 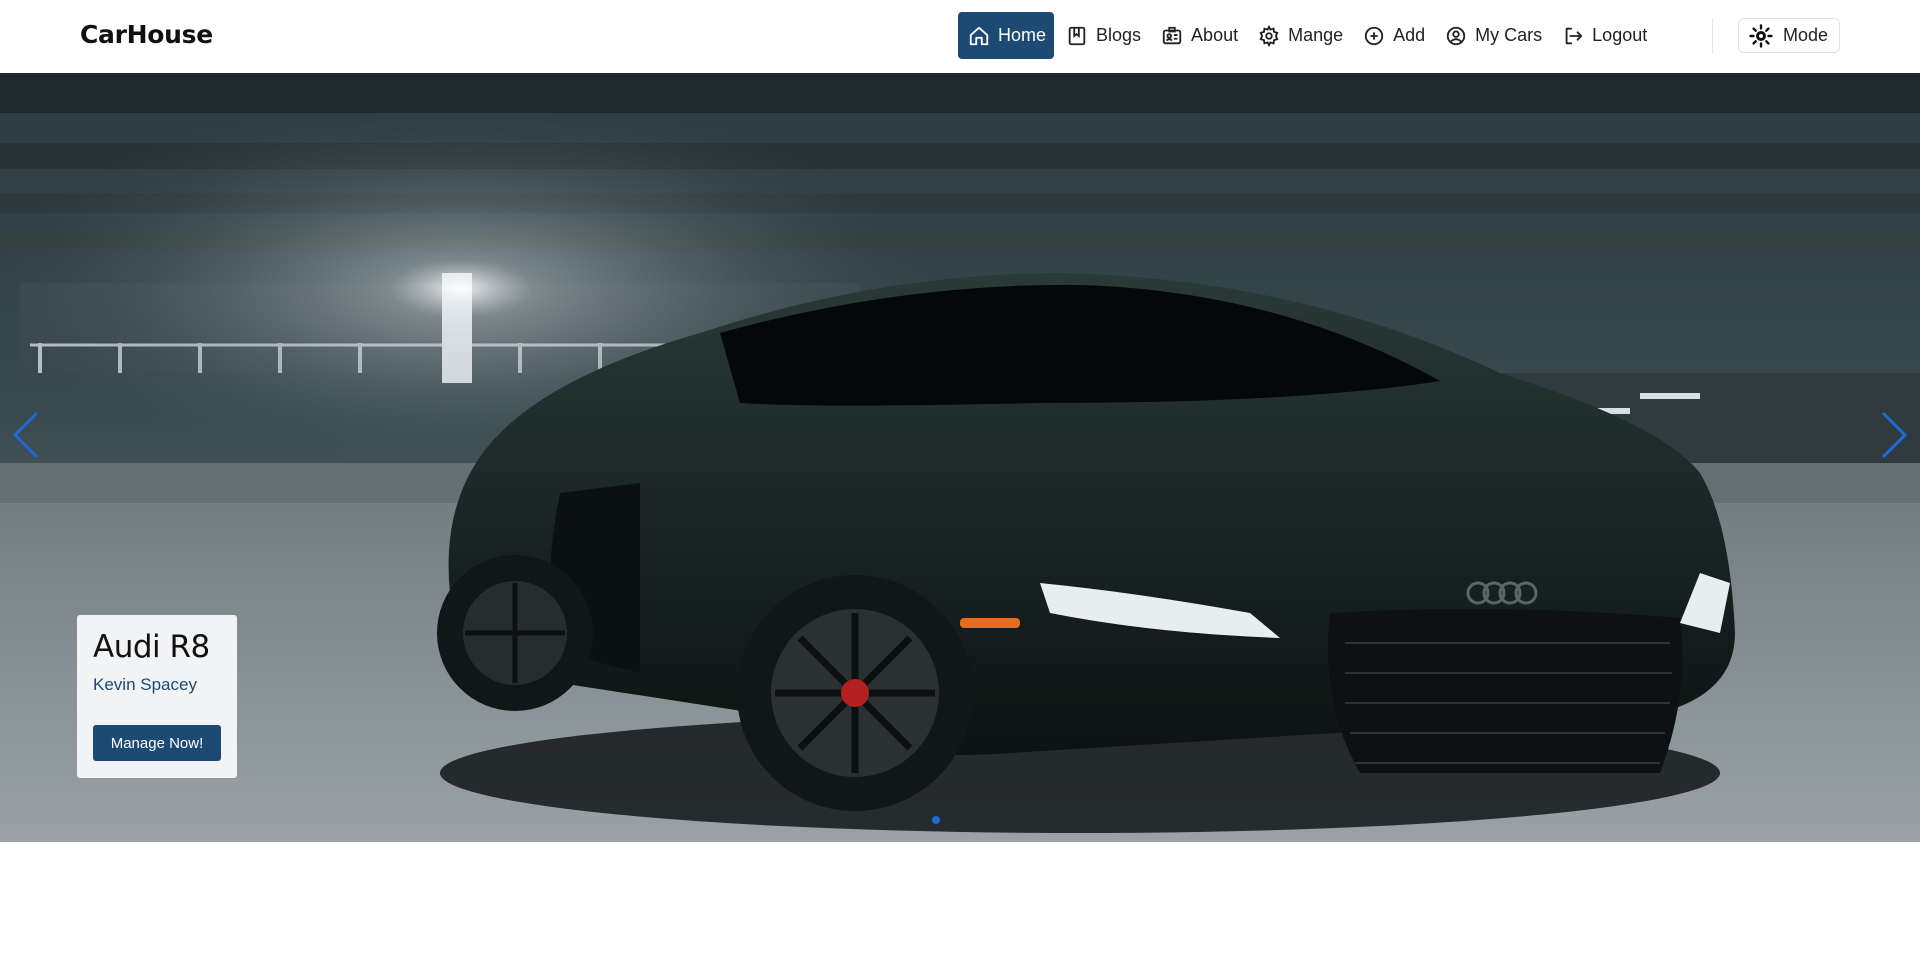 What do you see at coordinates (1509, 35) in the screenshot?
I see `nav-label: My Cars` at bounding box center [1509, 35].